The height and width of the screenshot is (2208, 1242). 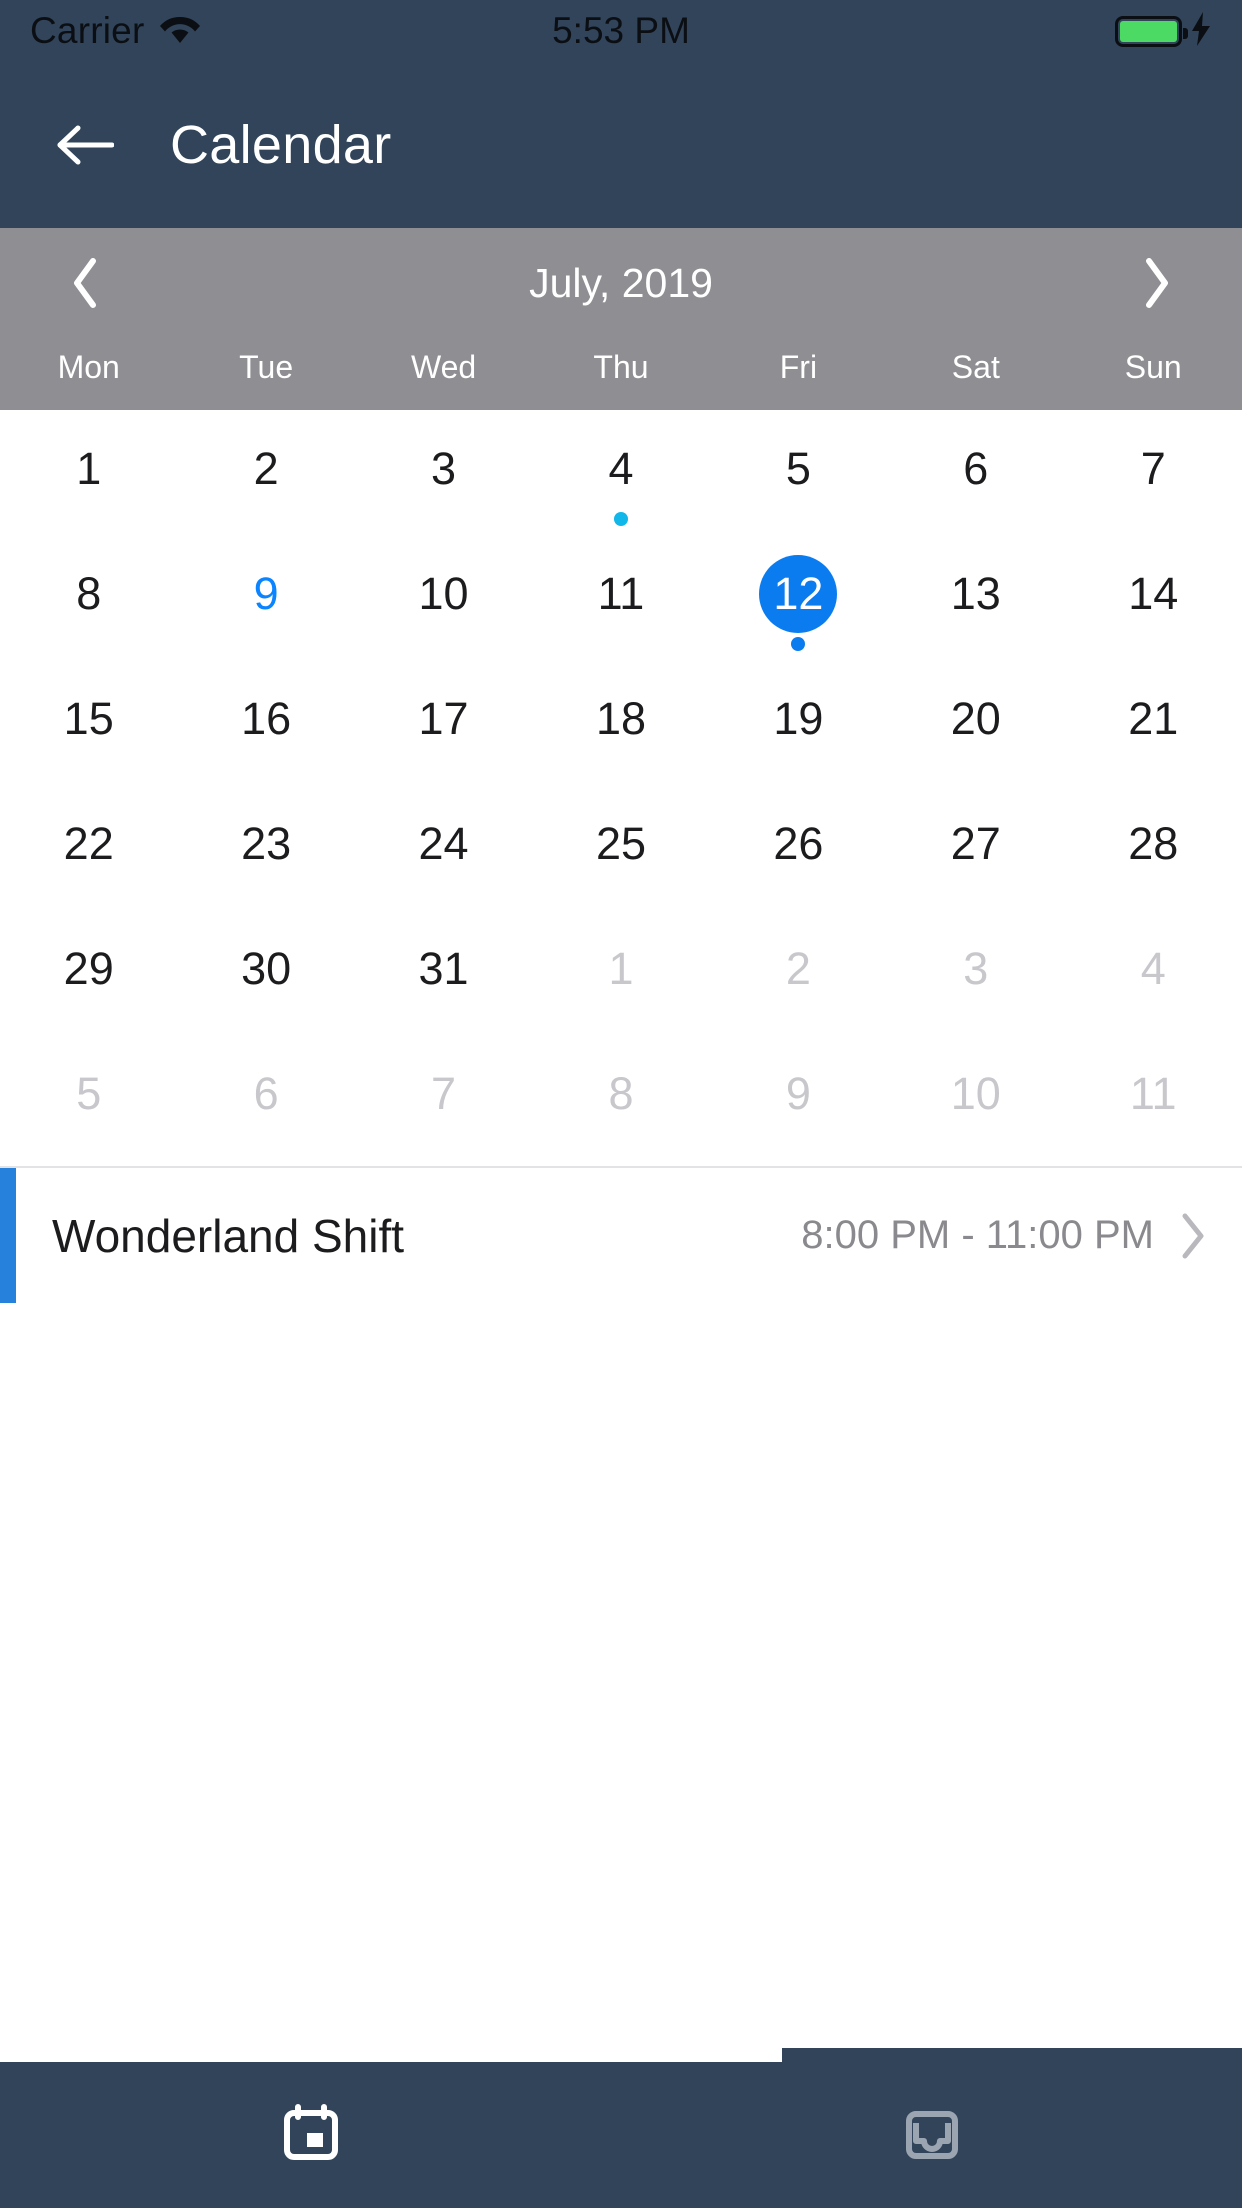 What do you see at coordinates (975, 728) in the screenshot?
I see `calendar-day-cell: 20` at bounding box center [975, 728].